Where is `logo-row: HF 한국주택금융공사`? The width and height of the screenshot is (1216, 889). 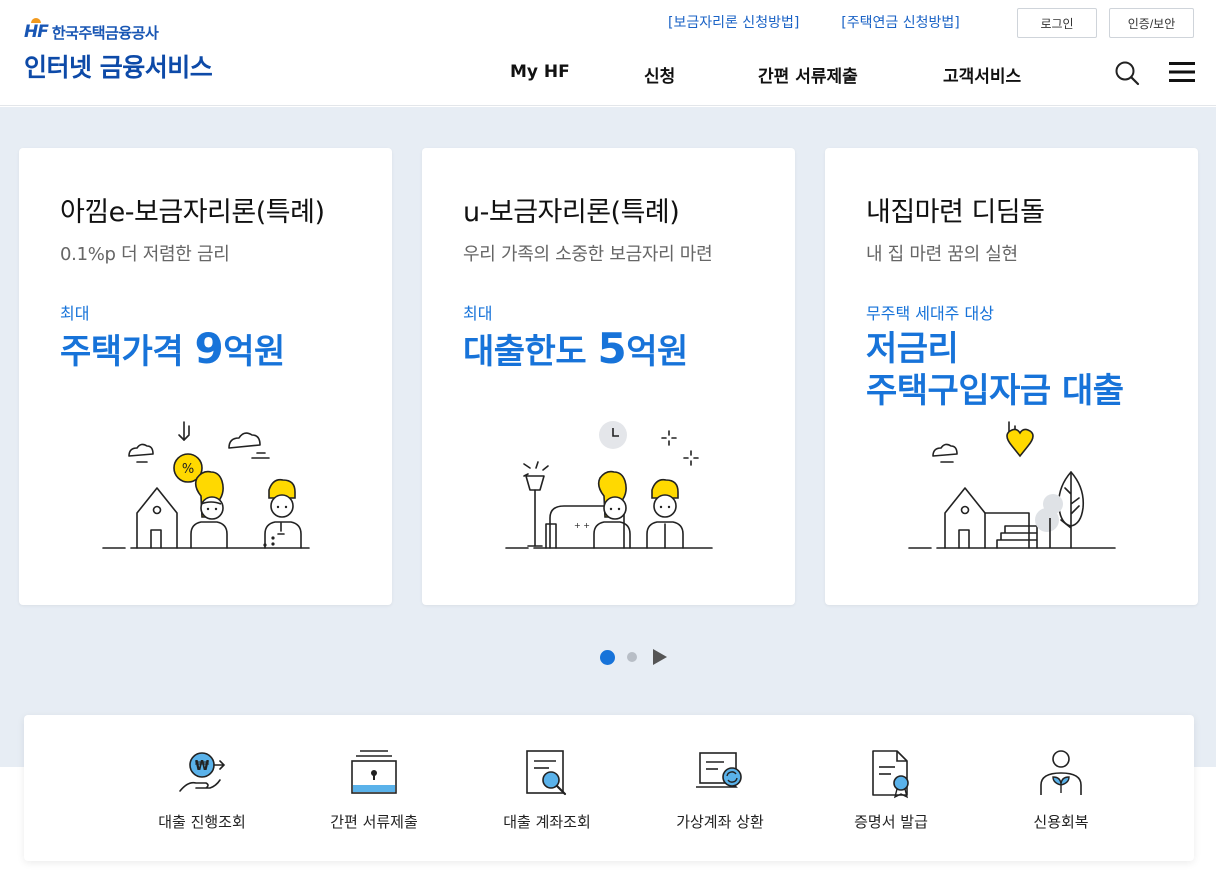
logo-row: HF 한국주택금융공사 is located at coordinates (118, 30).